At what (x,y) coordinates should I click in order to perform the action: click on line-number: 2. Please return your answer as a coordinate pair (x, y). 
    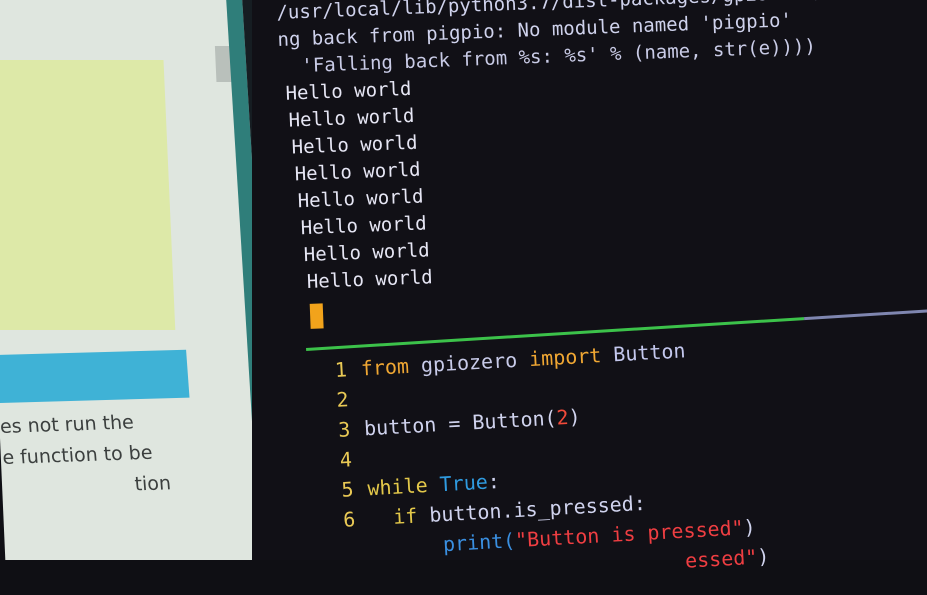
    Looking at the image, I should click on (342, 399).